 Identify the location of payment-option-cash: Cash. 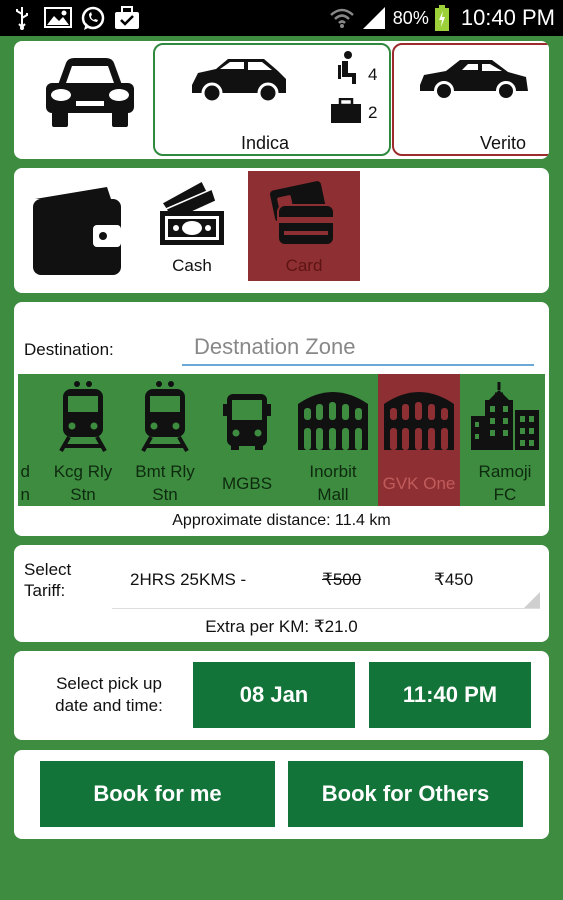
(192, 226).